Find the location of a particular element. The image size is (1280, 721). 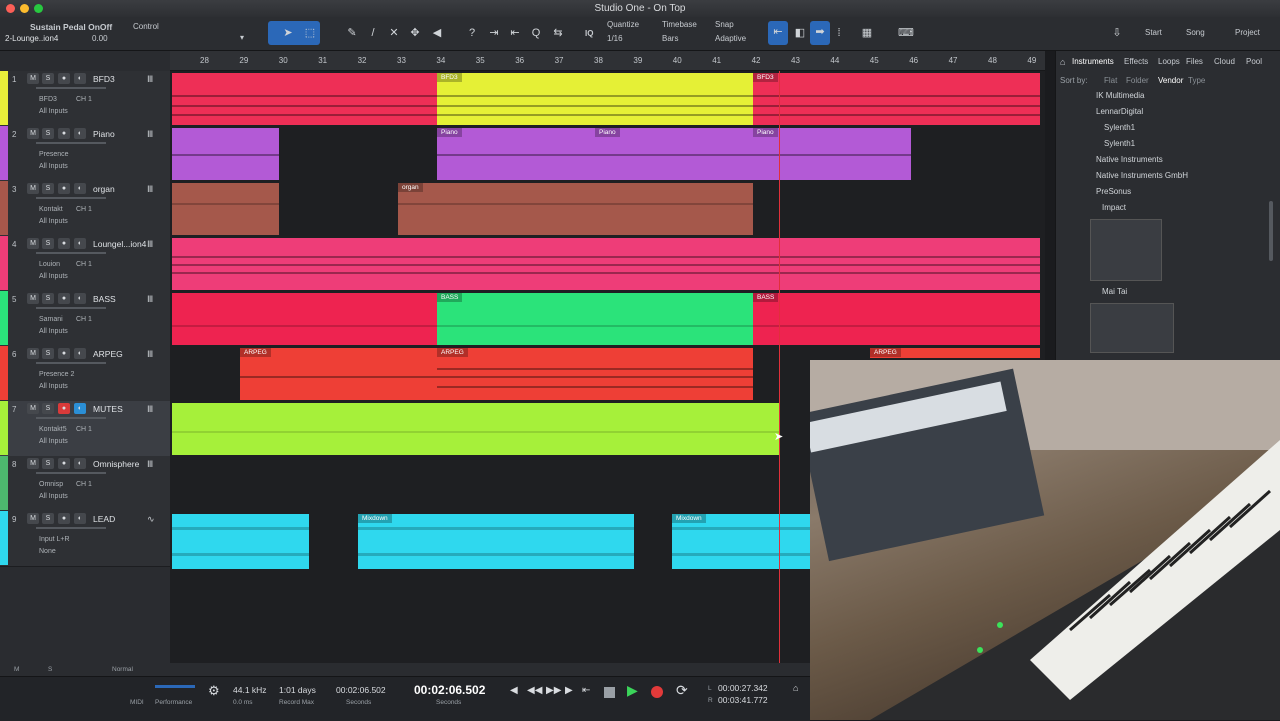

loop-start-time: 00:00:27.342 is located at coordinates (743, 688).